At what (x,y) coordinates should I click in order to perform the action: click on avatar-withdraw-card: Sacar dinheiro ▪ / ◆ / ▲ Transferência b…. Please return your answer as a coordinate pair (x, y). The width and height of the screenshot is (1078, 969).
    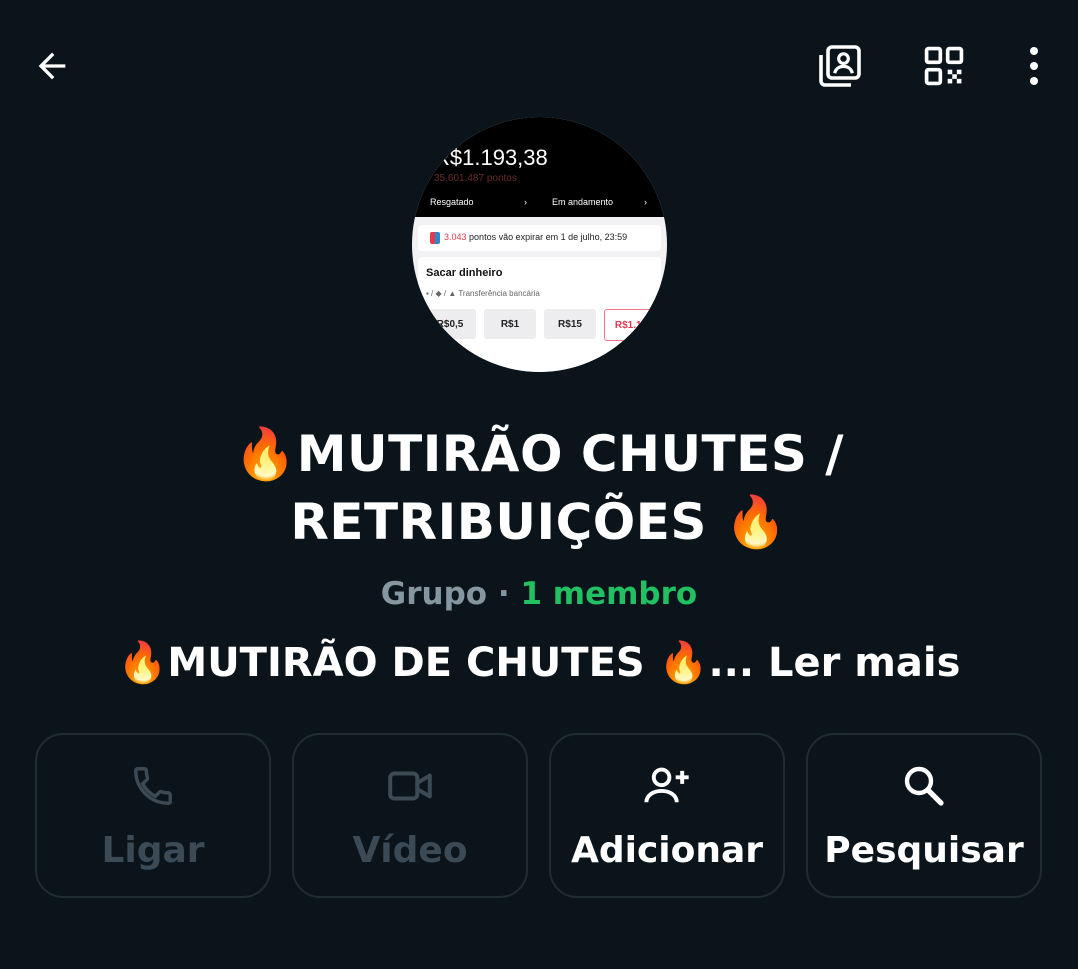
    Looking at the image, I should click on (539, 314).